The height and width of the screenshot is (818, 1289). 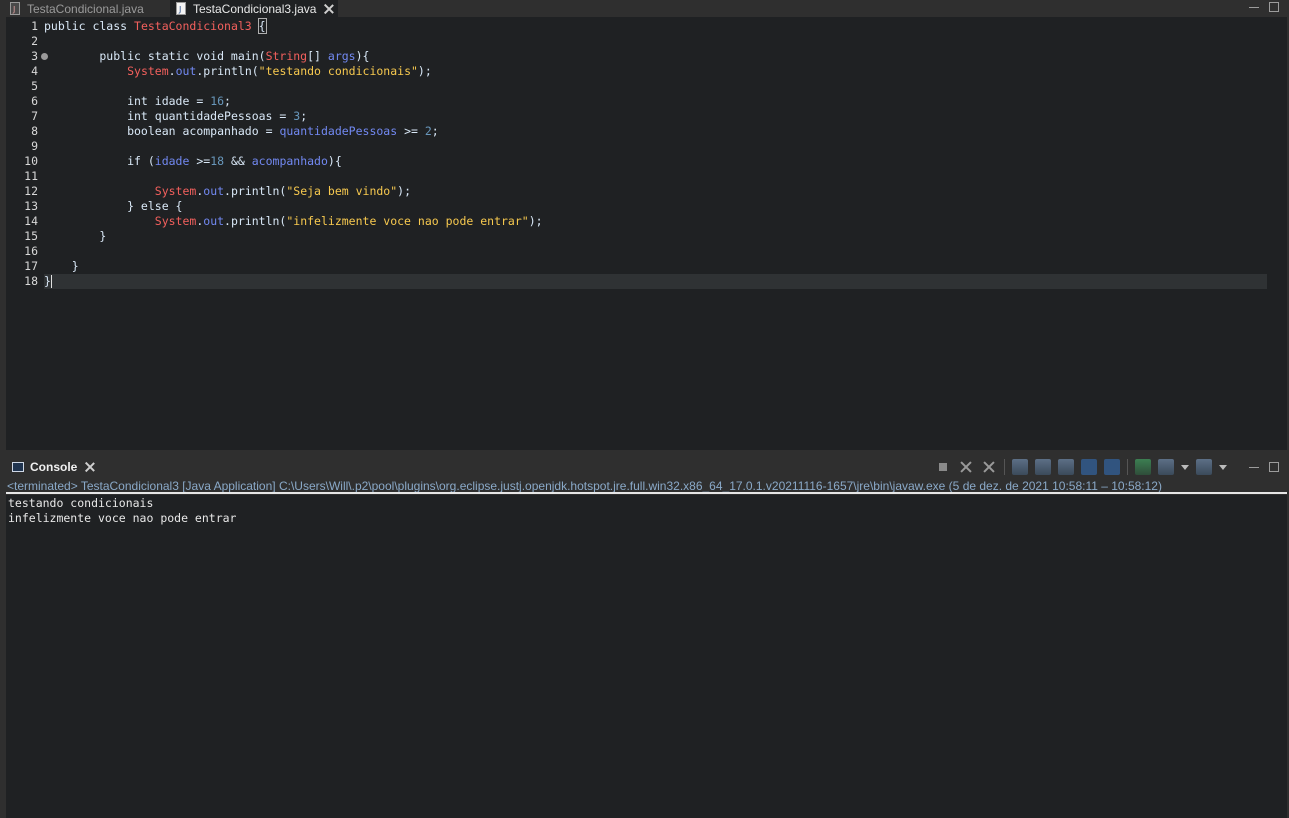 I want to click on code-line: int idade = 16;, so click(x=665, y=101).